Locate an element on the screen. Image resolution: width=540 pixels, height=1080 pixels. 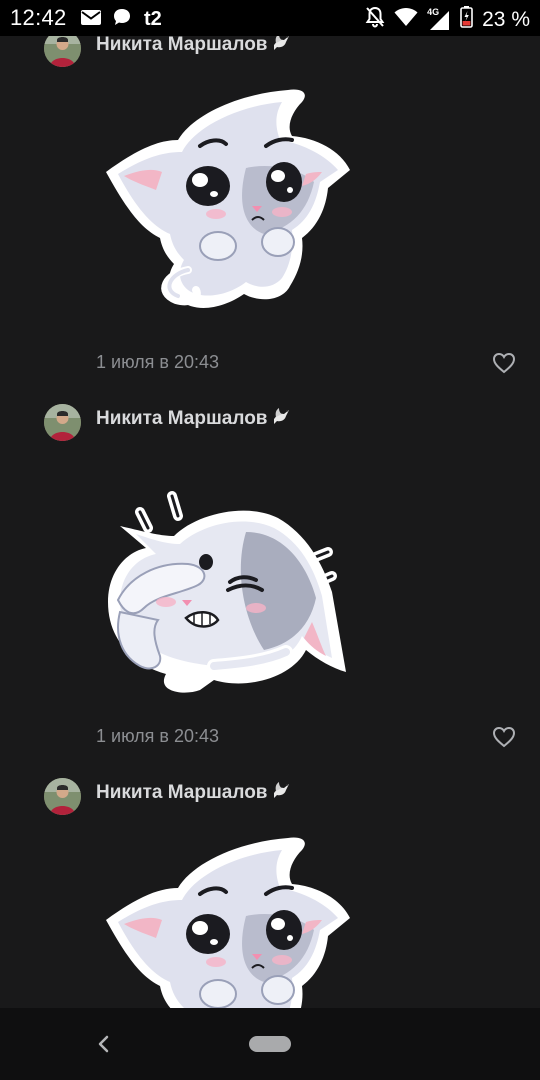
status-left-icons: t2 is located at coordinates (121, 19).